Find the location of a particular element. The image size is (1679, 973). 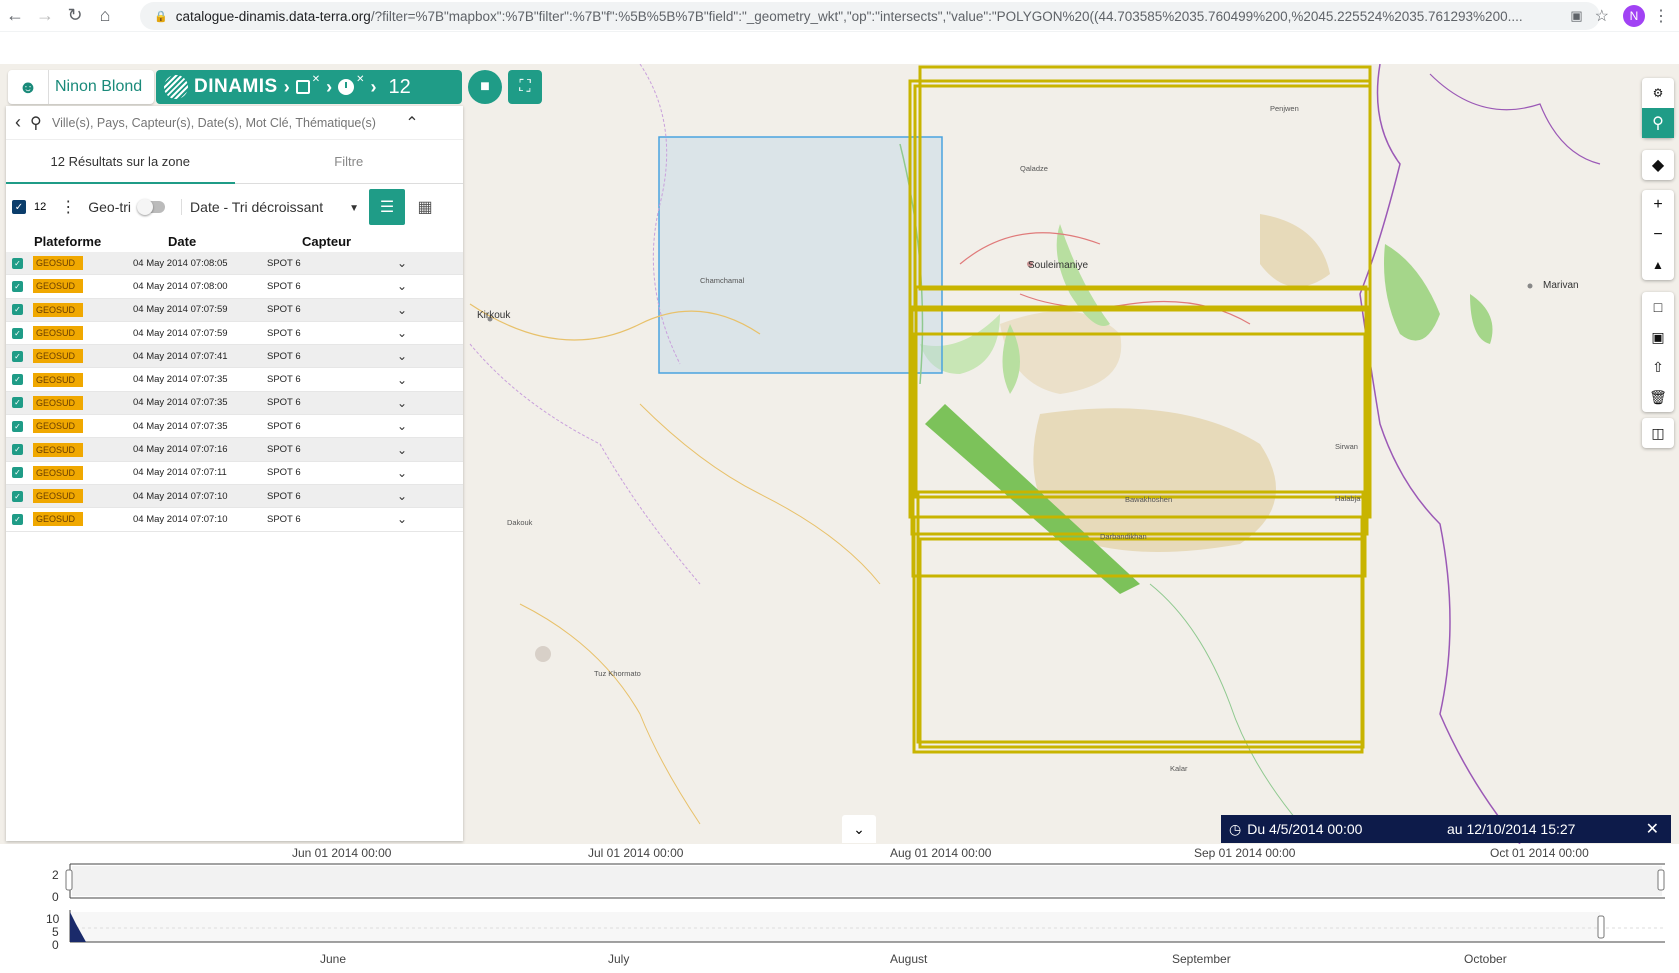

sort-select: Date - Tri décroissant ▼ is located at coordinates (270, 207).